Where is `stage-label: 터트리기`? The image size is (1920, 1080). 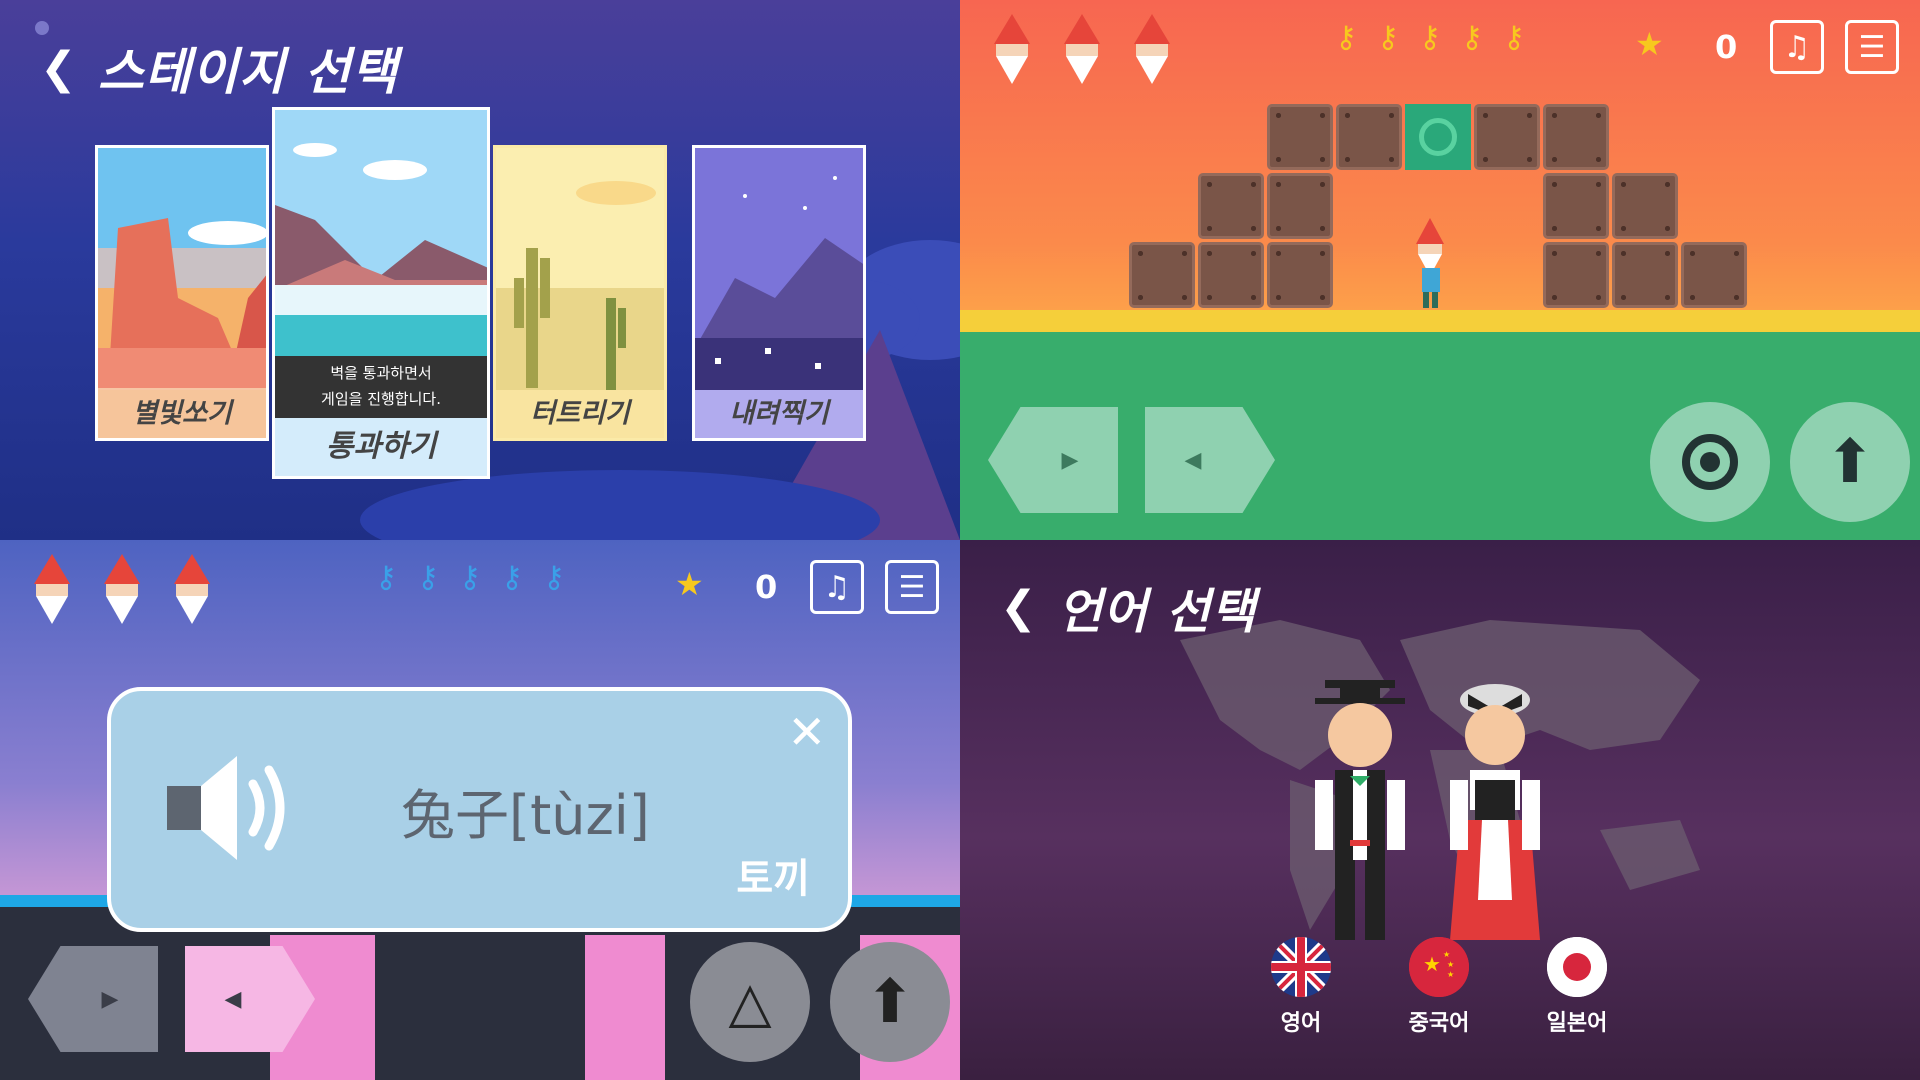
stage-label: 터트리기 is located at coordinates (580, 414).